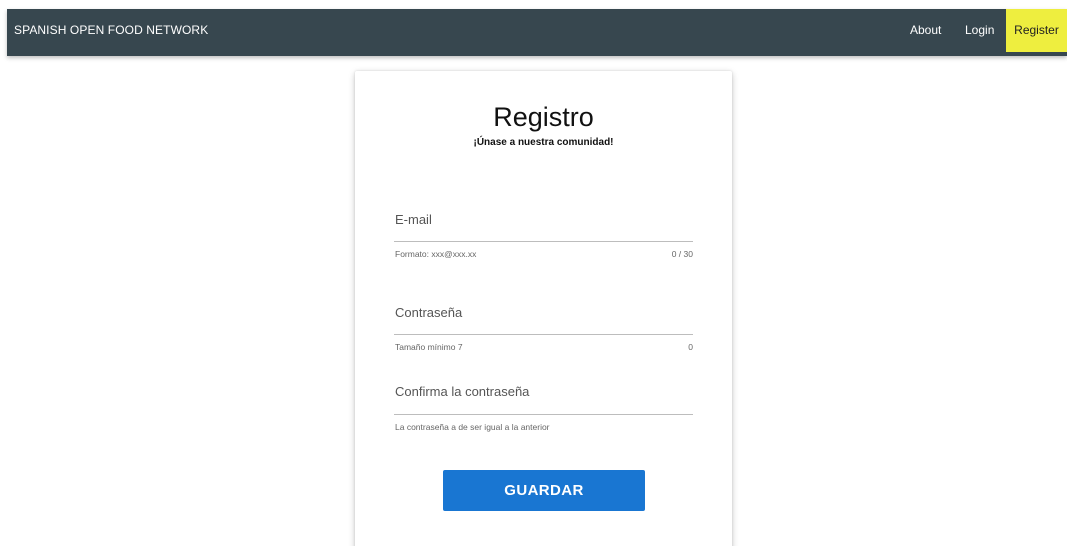 This screenshot has width=1067, height=546. I want to click on email-field-underline, so click(543, 241).